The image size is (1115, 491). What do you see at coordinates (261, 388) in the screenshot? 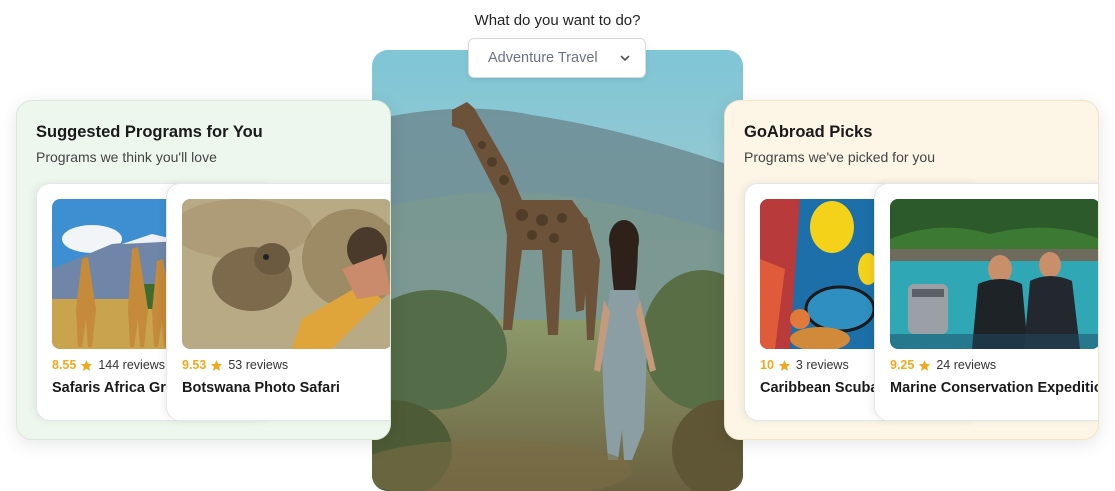
I see `program-name: Botswana Photo Safari` at bounding box center [261, 388].